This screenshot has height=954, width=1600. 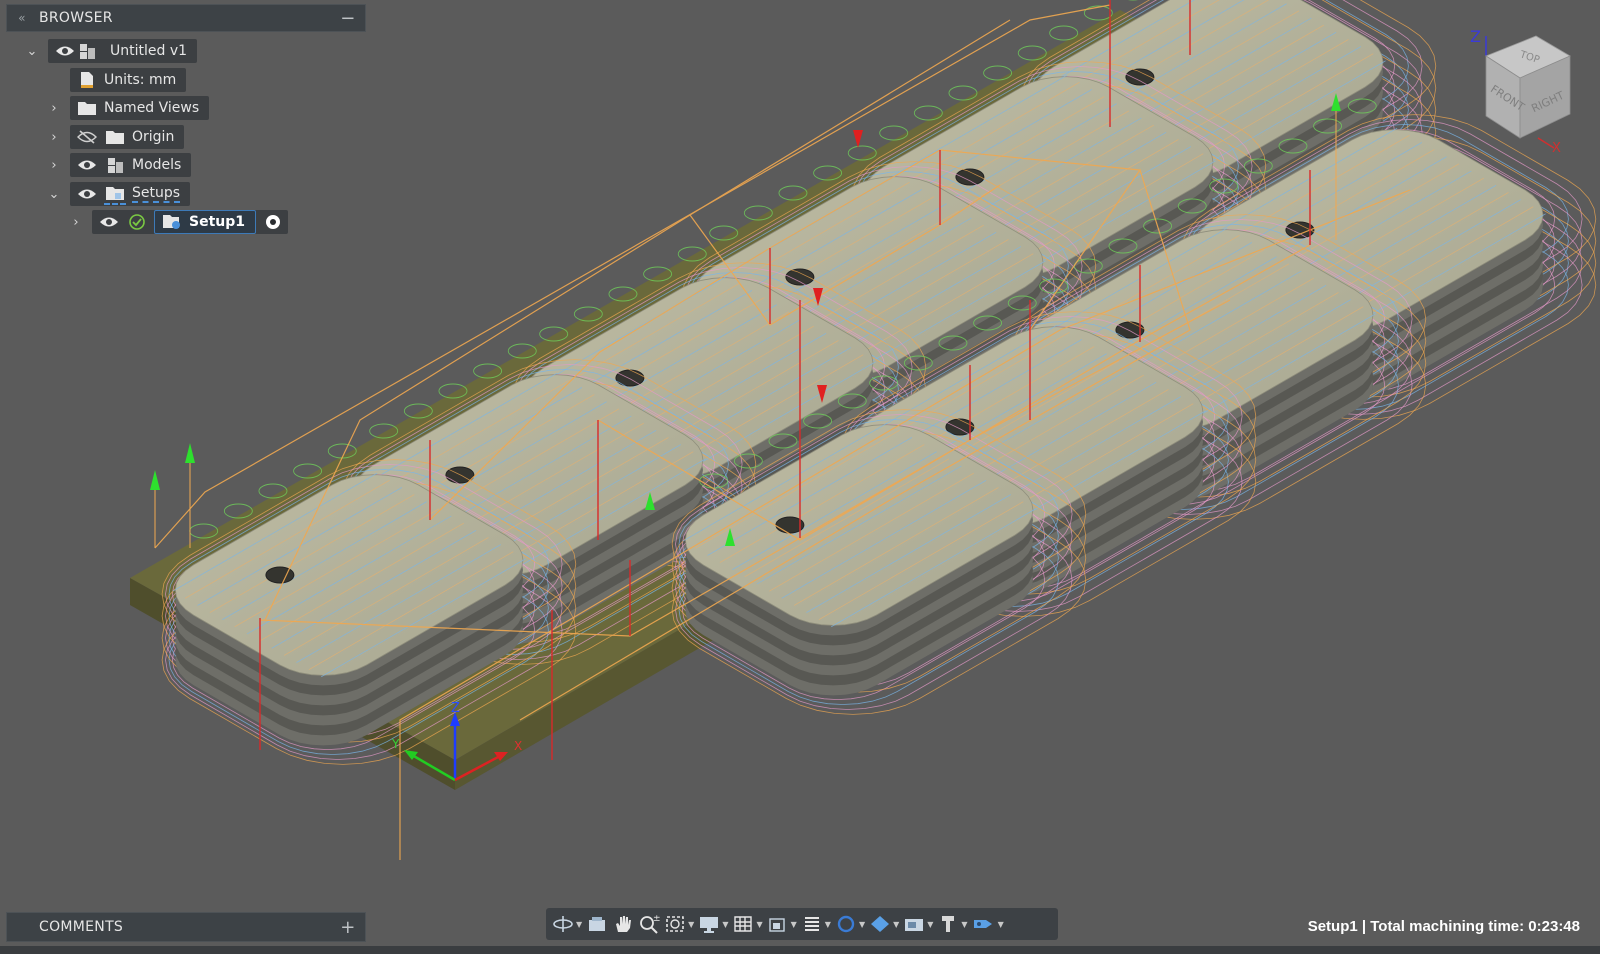 What do you see at coordinates (649, 924) in the screenshot?
I see `zoom-icon: ±` at bounding box center [649, 924].